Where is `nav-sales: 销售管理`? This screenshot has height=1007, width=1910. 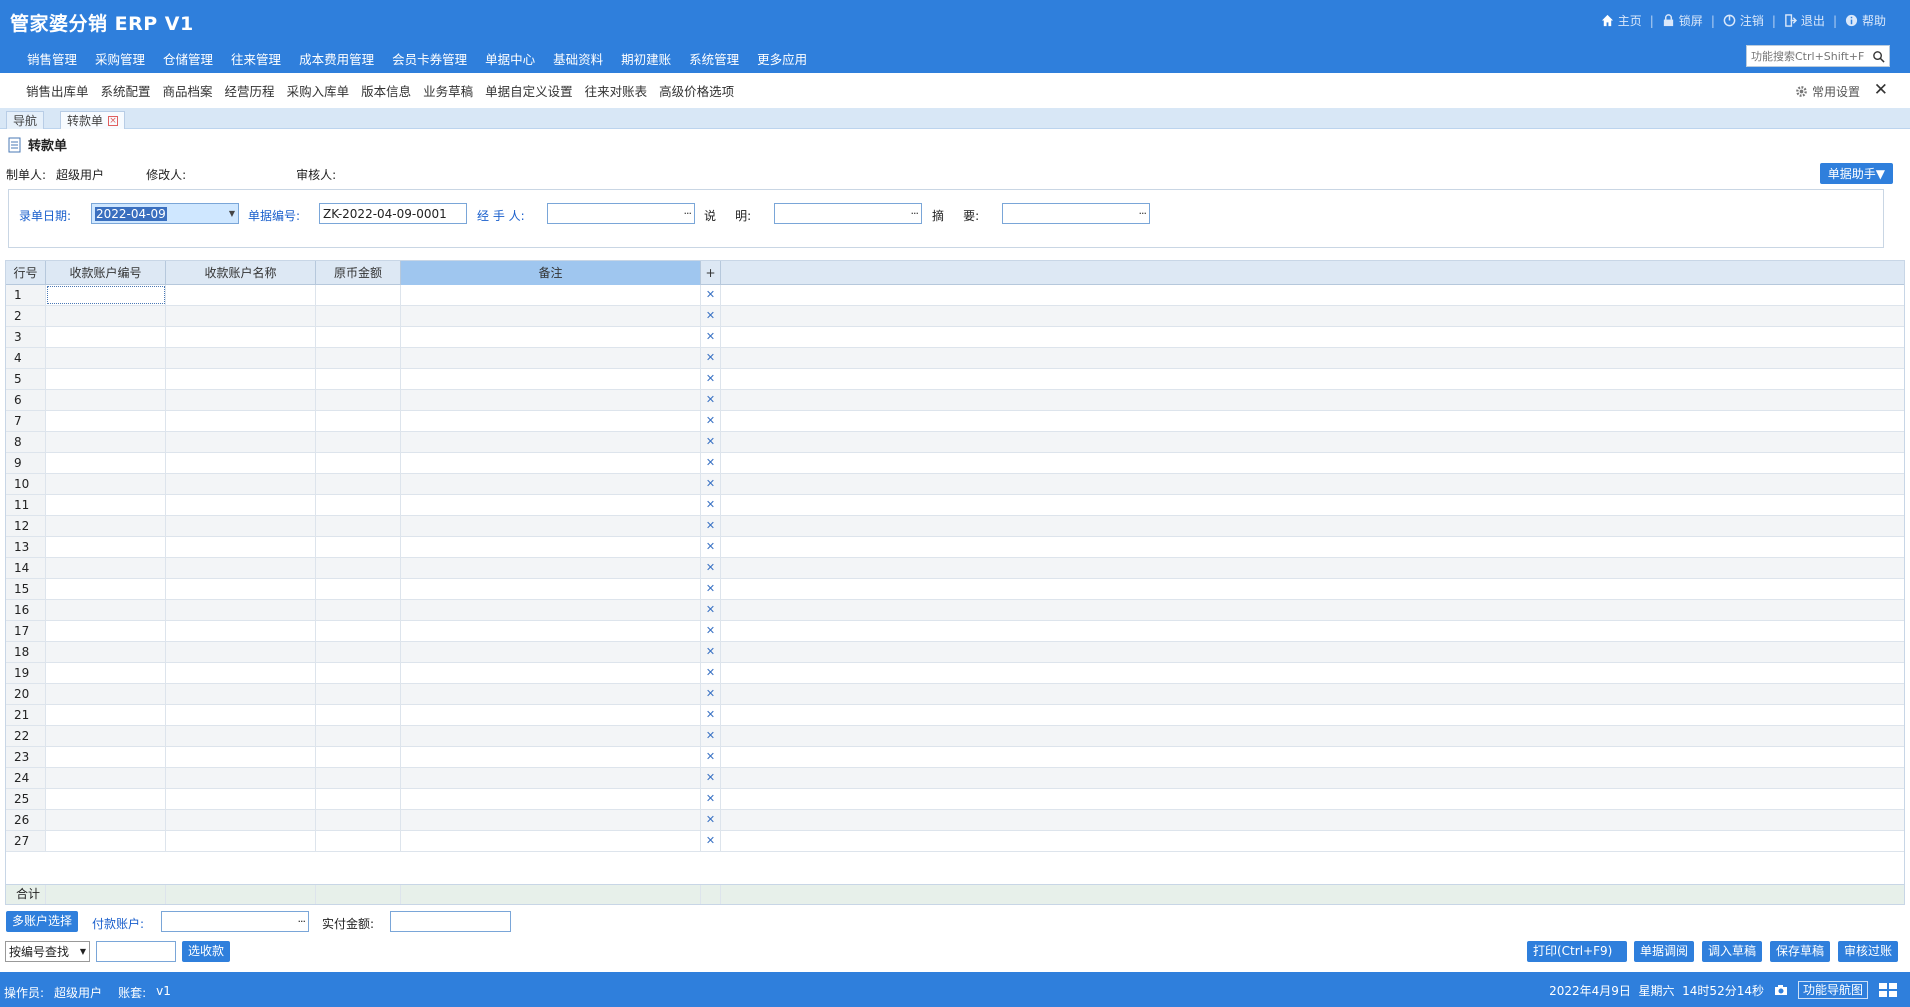
nav-sales: 销售管理 is located at coordinates (52, 58).